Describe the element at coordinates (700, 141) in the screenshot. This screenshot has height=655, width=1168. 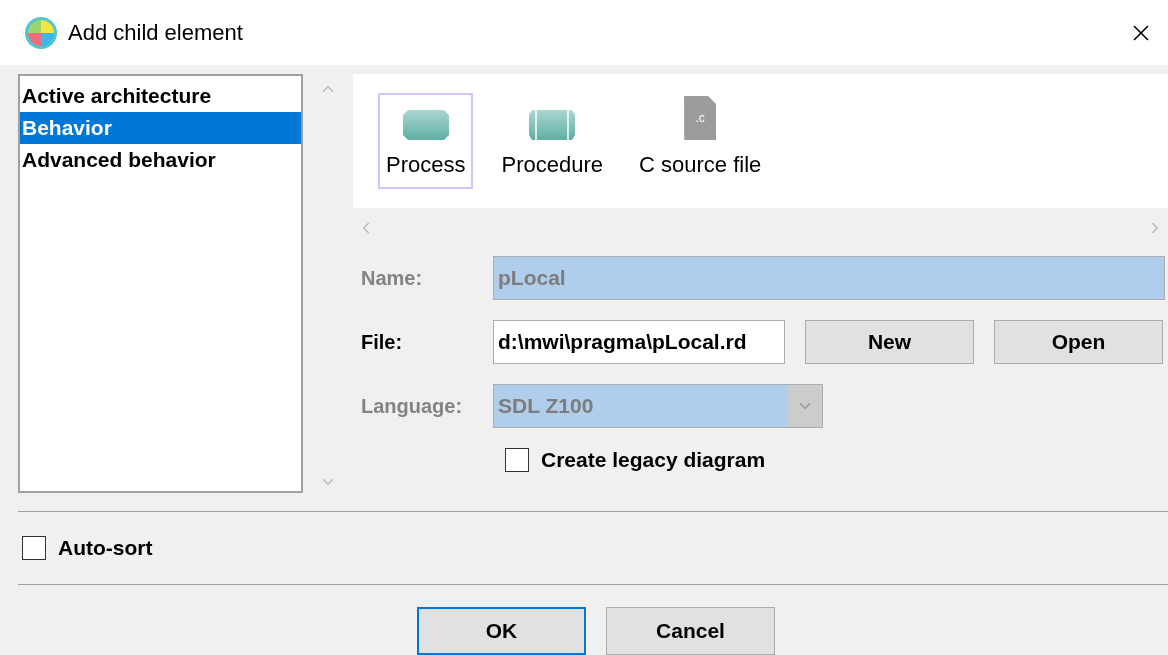
I see `element-type-option: .c C source file` at that location.